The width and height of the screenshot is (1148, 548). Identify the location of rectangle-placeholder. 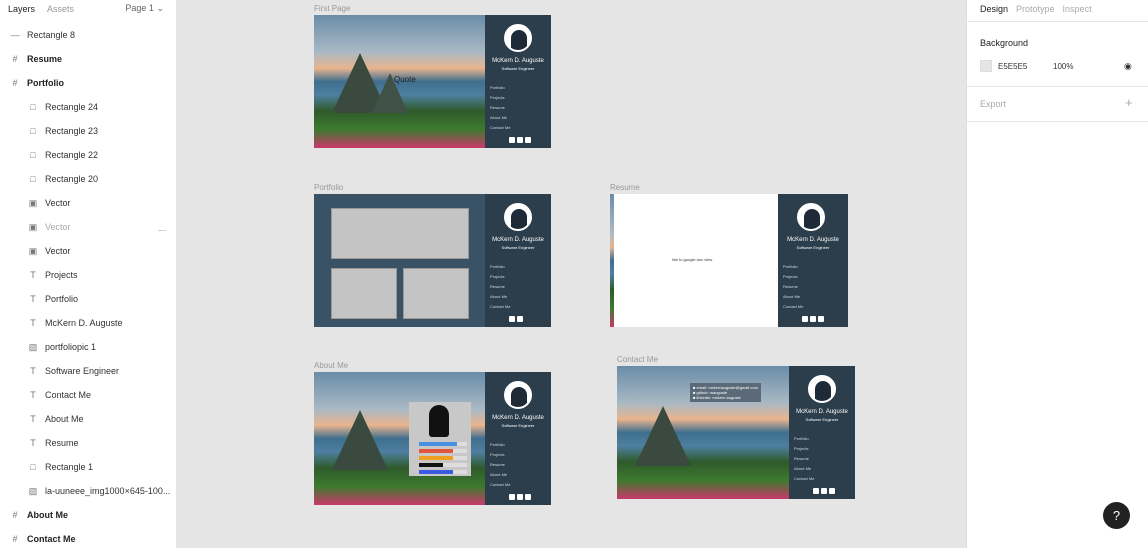
(436, 293).